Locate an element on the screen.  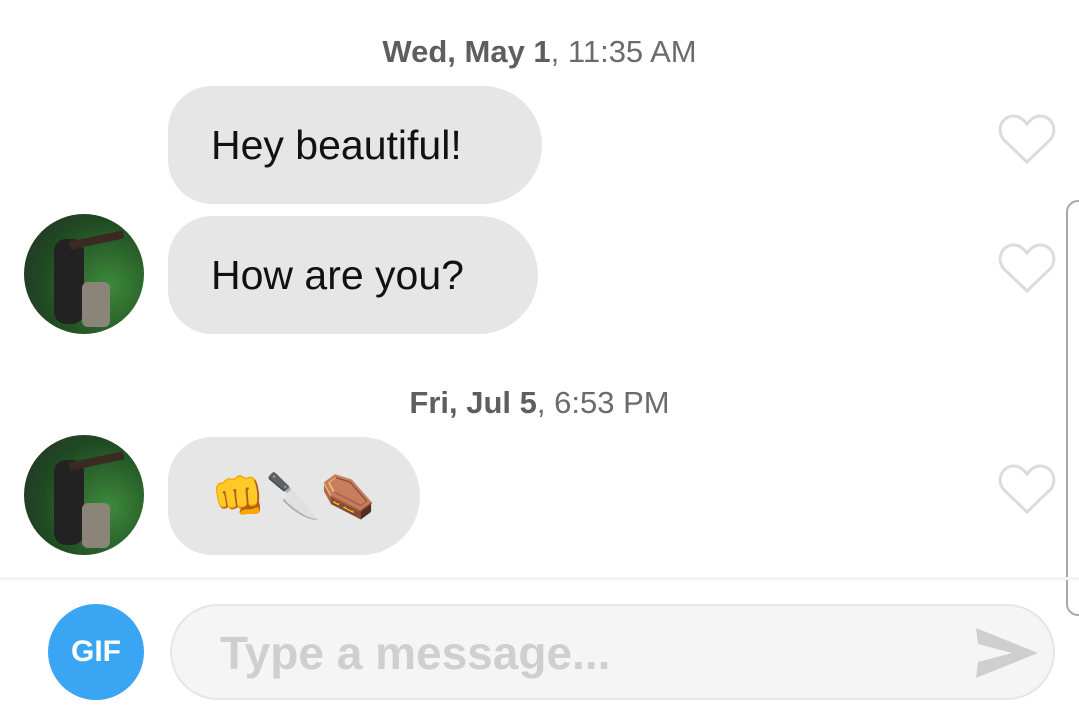
message-input-container is located at coordinates (612, 652).